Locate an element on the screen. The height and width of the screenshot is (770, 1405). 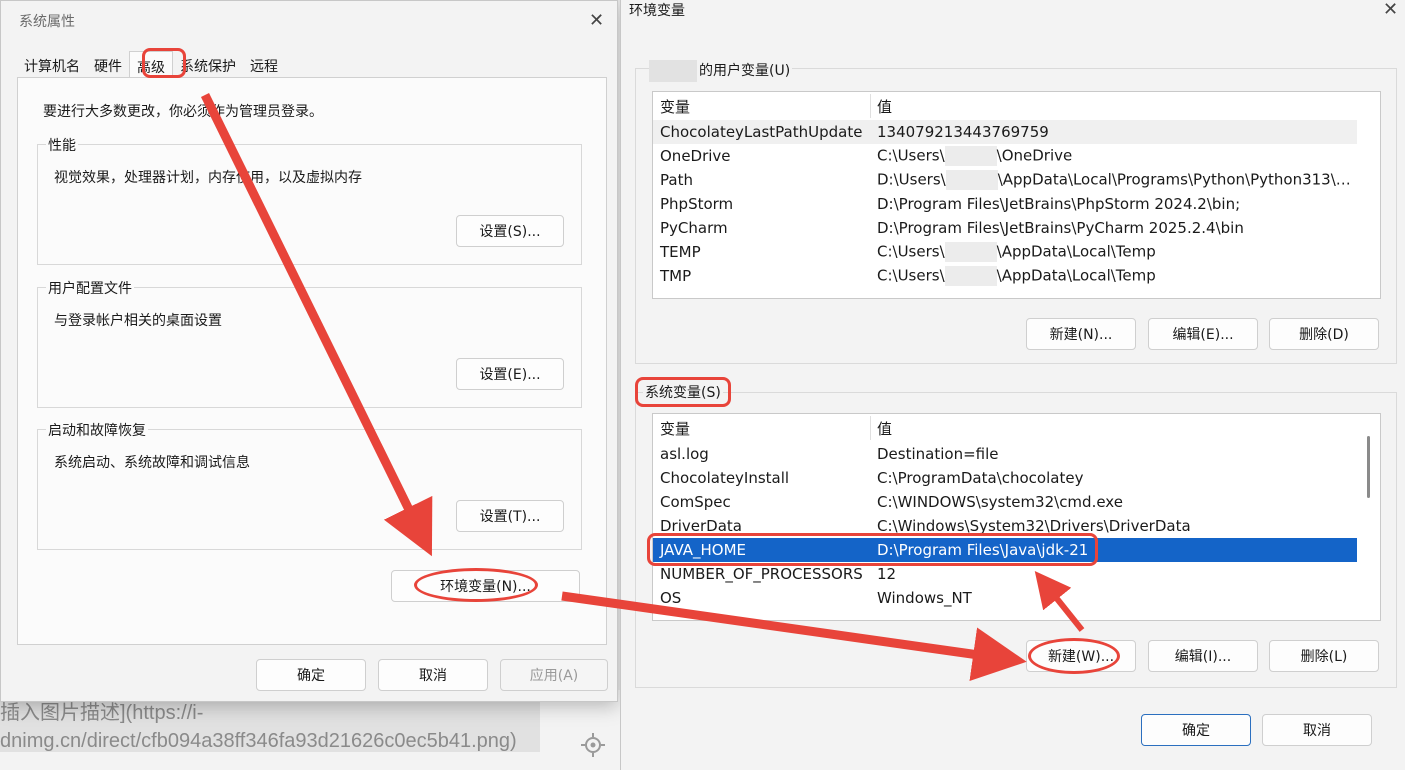
row-value: 12 is located at coordinates (887, 574).